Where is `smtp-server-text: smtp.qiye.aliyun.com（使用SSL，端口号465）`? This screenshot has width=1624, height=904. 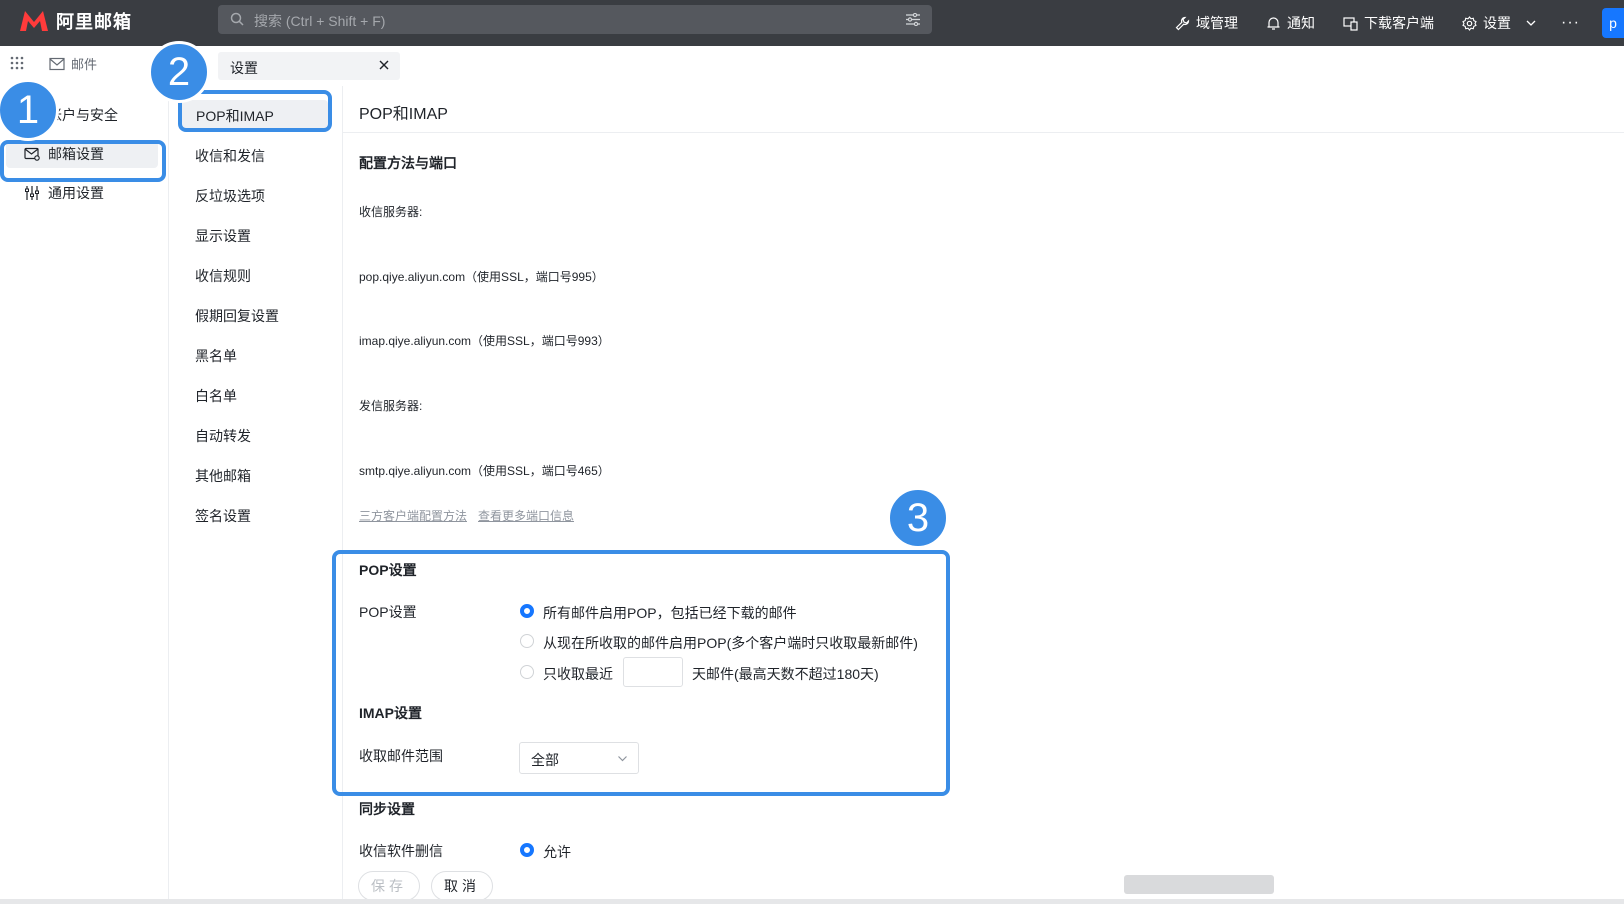 smtp-server-text: smtp.qiye.aliyun.com（使用SSL，端口号465） is located at coordinates (484, 471).